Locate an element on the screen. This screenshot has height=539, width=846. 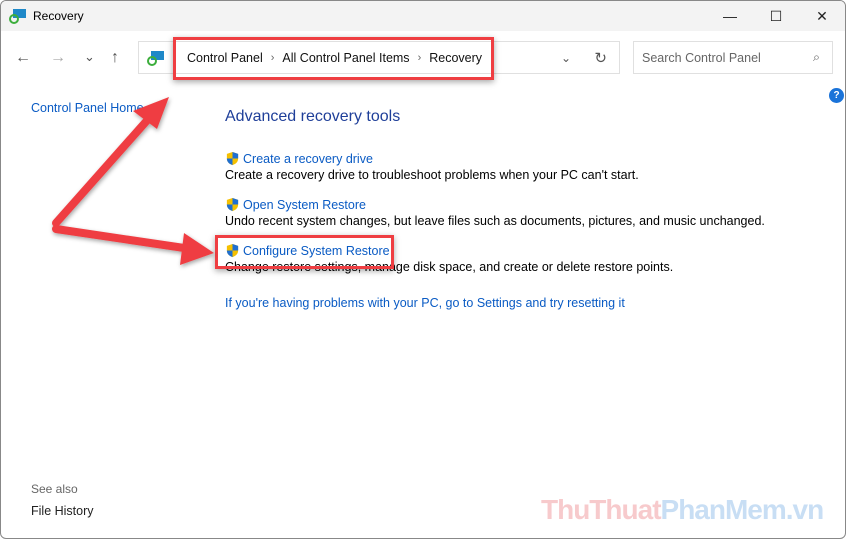
annotation-arrows is located at coordinates (133, 181).